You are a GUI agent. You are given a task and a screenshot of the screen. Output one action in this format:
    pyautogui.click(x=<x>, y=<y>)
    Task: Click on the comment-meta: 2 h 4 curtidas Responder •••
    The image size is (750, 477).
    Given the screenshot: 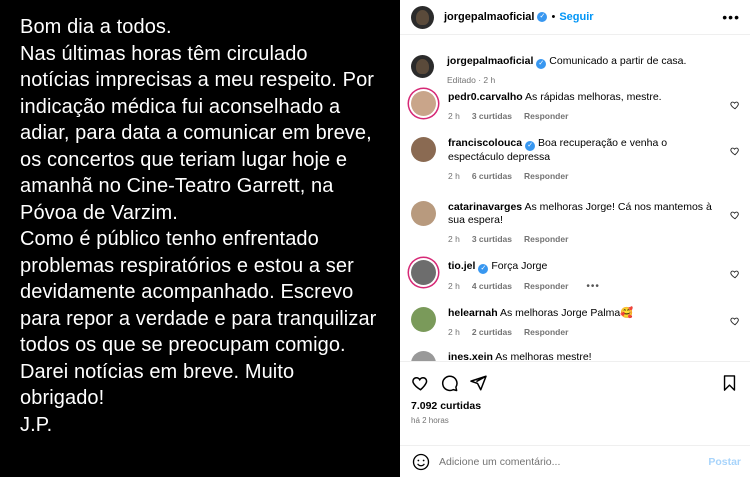 What is the action you would take?
    pyautogui.click(x=530, y=286)
    